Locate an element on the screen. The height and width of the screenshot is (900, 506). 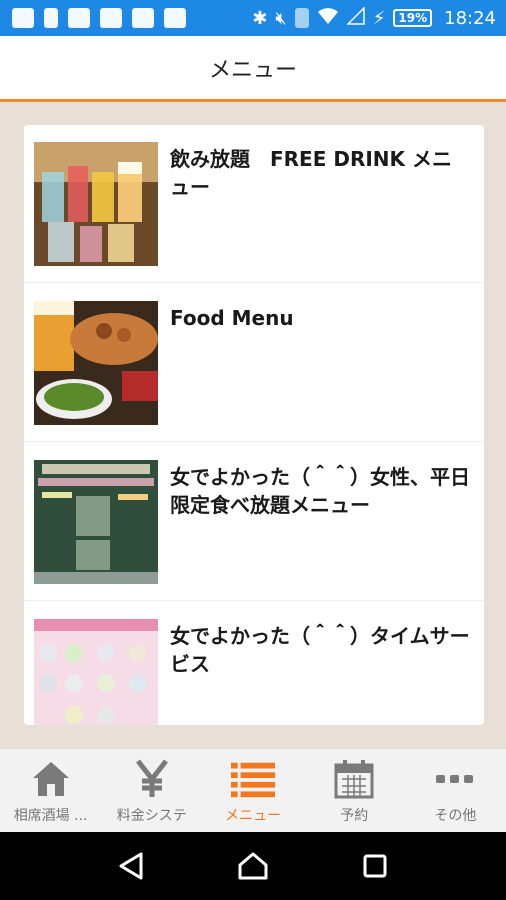
battery-indicator: 19% is located at coordinates (413, 18).